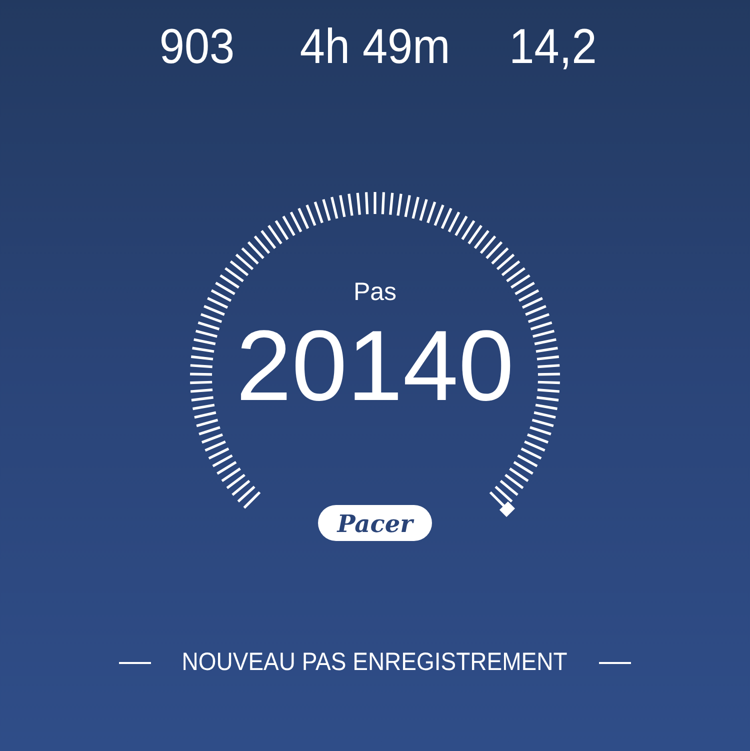  Describe the element at coordinates (375, 662) in the screenshot. I see `new-record-caption: NOUVEAU PAS ENREGISTREMENT` at that location.